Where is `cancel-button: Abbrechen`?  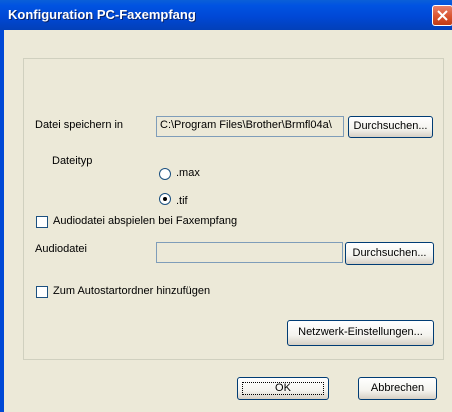
cancel-button: Abbrechen is located at coordinates (397, 388).